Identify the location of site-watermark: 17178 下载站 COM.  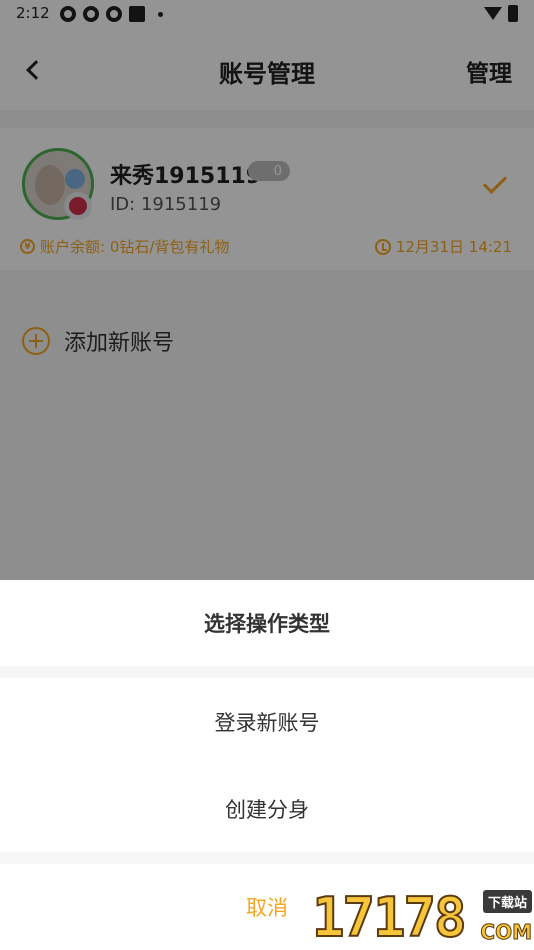
(422, 917).